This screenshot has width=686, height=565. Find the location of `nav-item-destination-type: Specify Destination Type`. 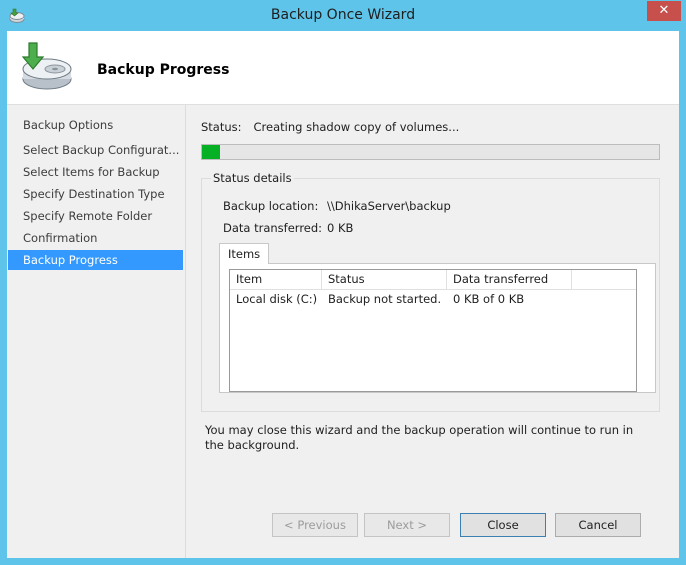

nav-item-destination-type: Specify Destination Type is located at coordinates (95, 194).